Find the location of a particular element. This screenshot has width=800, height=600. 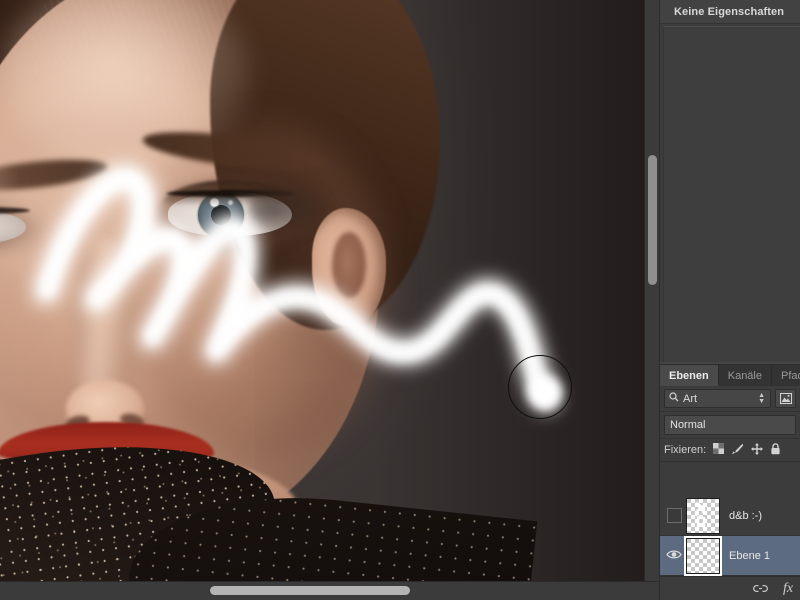

properties-panel-body is located at coordinates (731, 194).